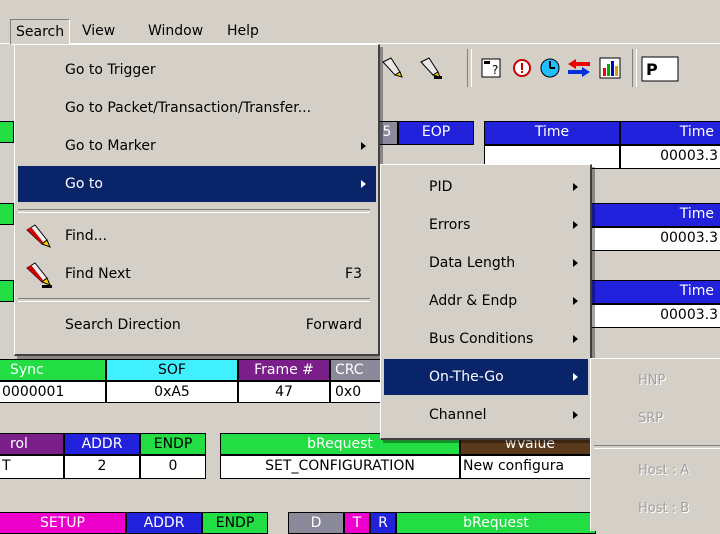 This screenshot has height=534, width=720. I want to click on menu-item-pid: PID, so click(486, 187).